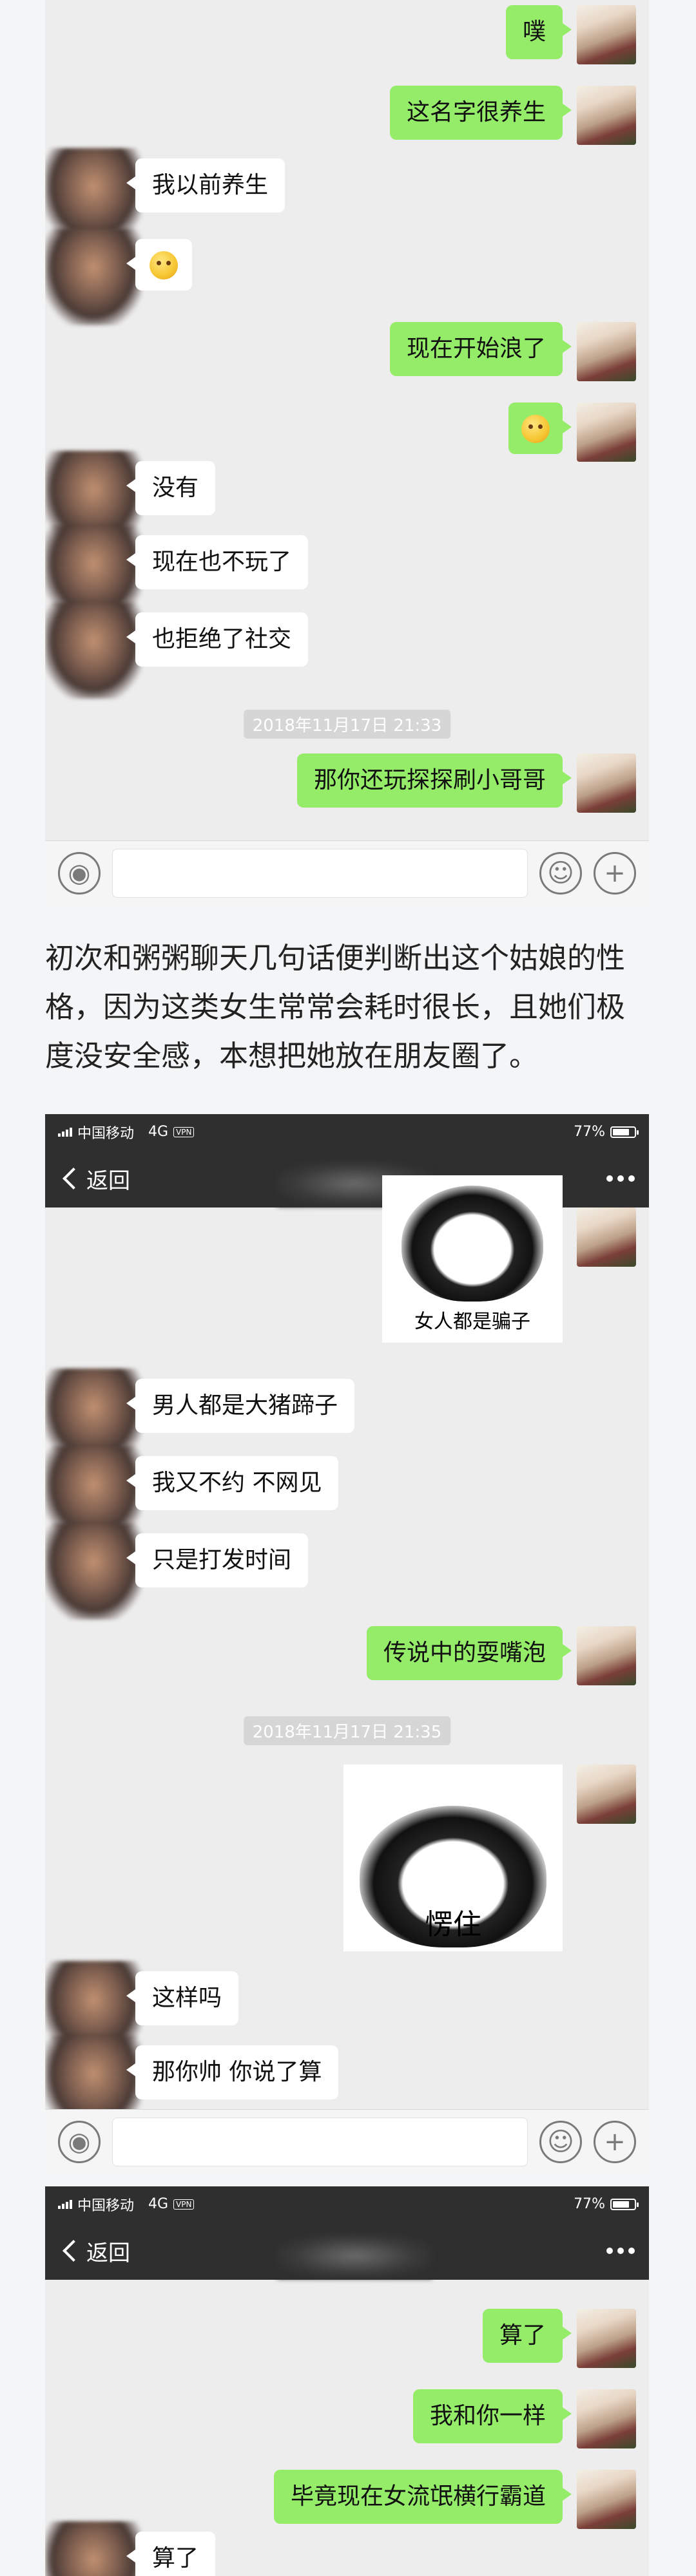 This screenshot has height=2576, width=696. What do you see at coordinates (472, 1244) in the screenshot?
I see `panda-face-image` at bounding box center [472, 1244].